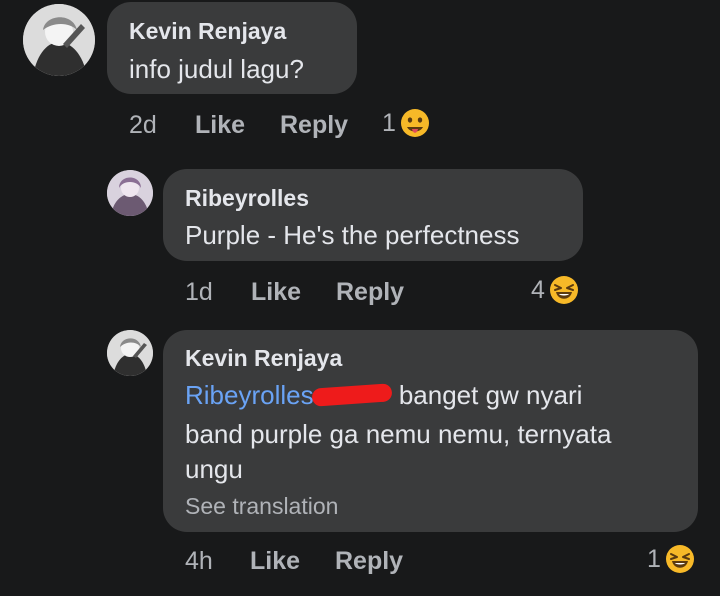 This screenshot has height=596, width=720. Describe the element at coordinates (143, 125) in the screenshot. I see `comment-timestamp: 2d` at that location.